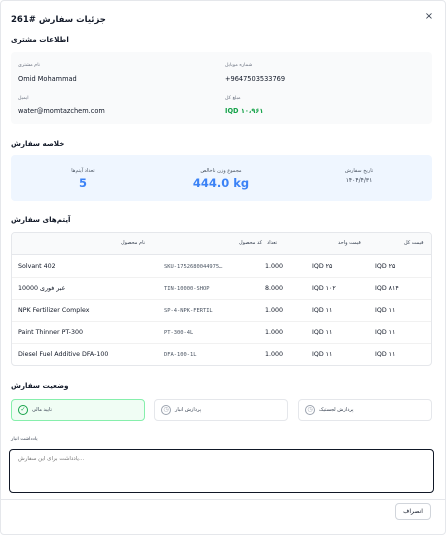  I want to click on items-section-title: آیتم‌های سفارش, so click(41, 219).